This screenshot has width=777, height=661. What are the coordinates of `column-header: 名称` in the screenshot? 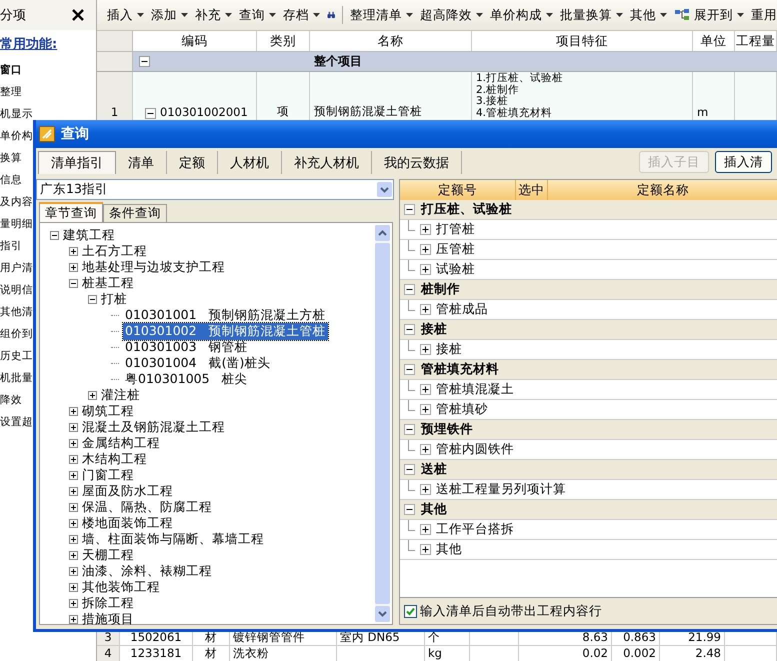 It's located at (391, 41).